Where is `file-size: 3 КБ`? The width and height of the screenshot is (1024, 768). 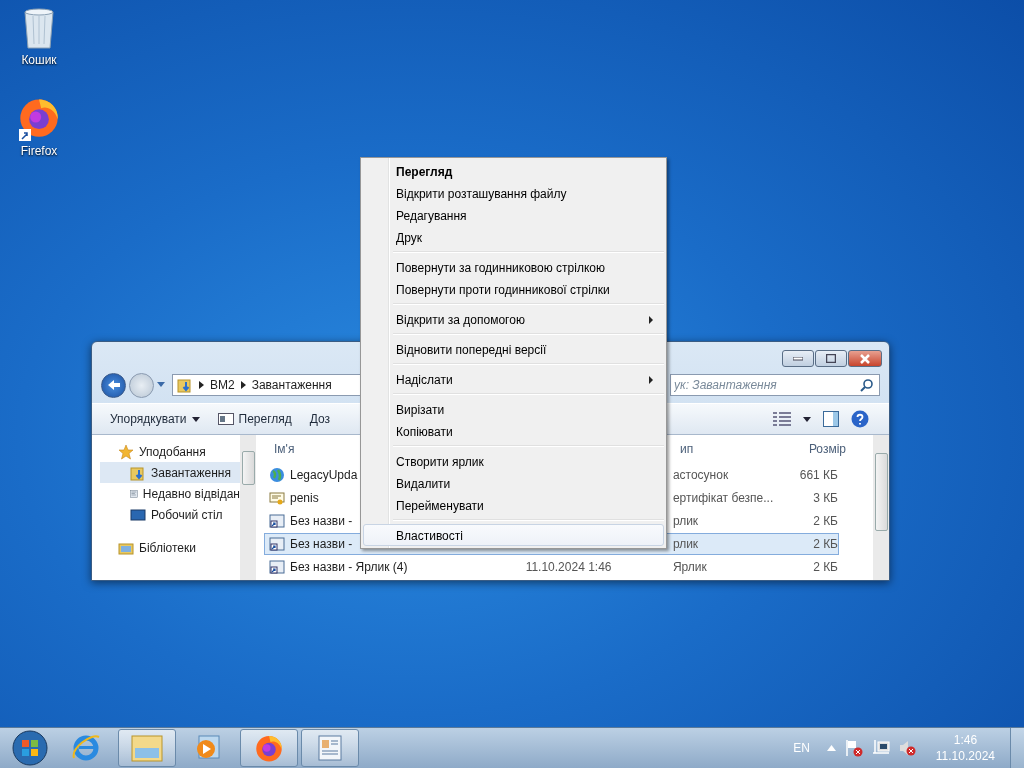
file-size: 3 КБ is located at coordinates (825, 498).